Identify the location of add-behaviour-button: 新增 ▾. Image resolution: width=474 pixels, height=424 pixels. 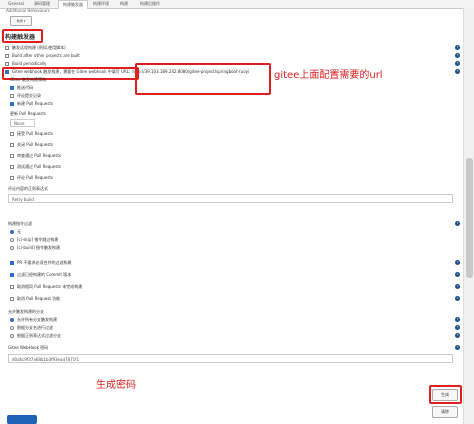
(21, 21).